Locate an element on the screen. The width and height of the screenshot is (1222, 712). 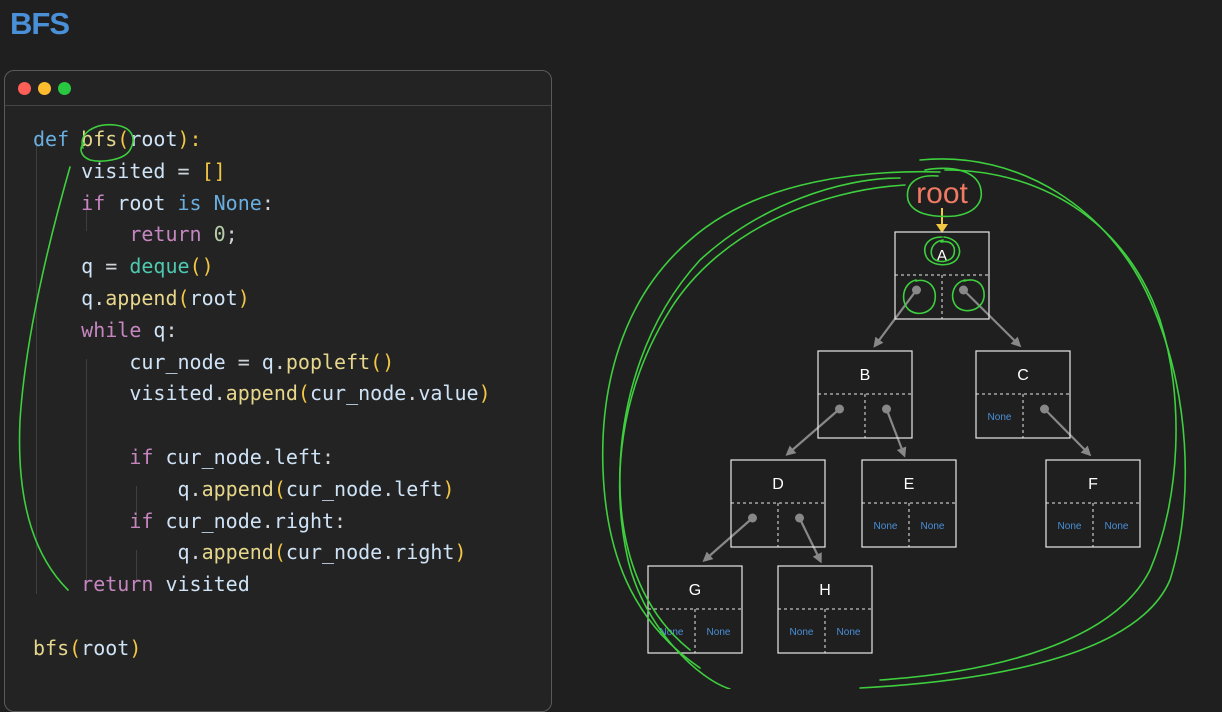
node-value-label: C is located at coordinates (1023, 375).